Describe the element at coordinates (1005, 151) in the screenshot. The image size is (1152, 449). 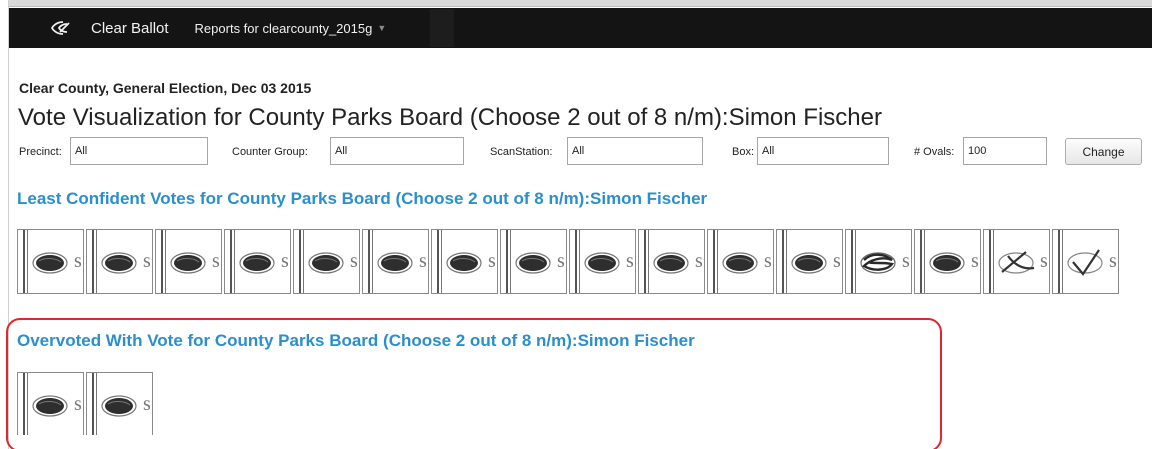
I see `ovals-count-field` at that location.